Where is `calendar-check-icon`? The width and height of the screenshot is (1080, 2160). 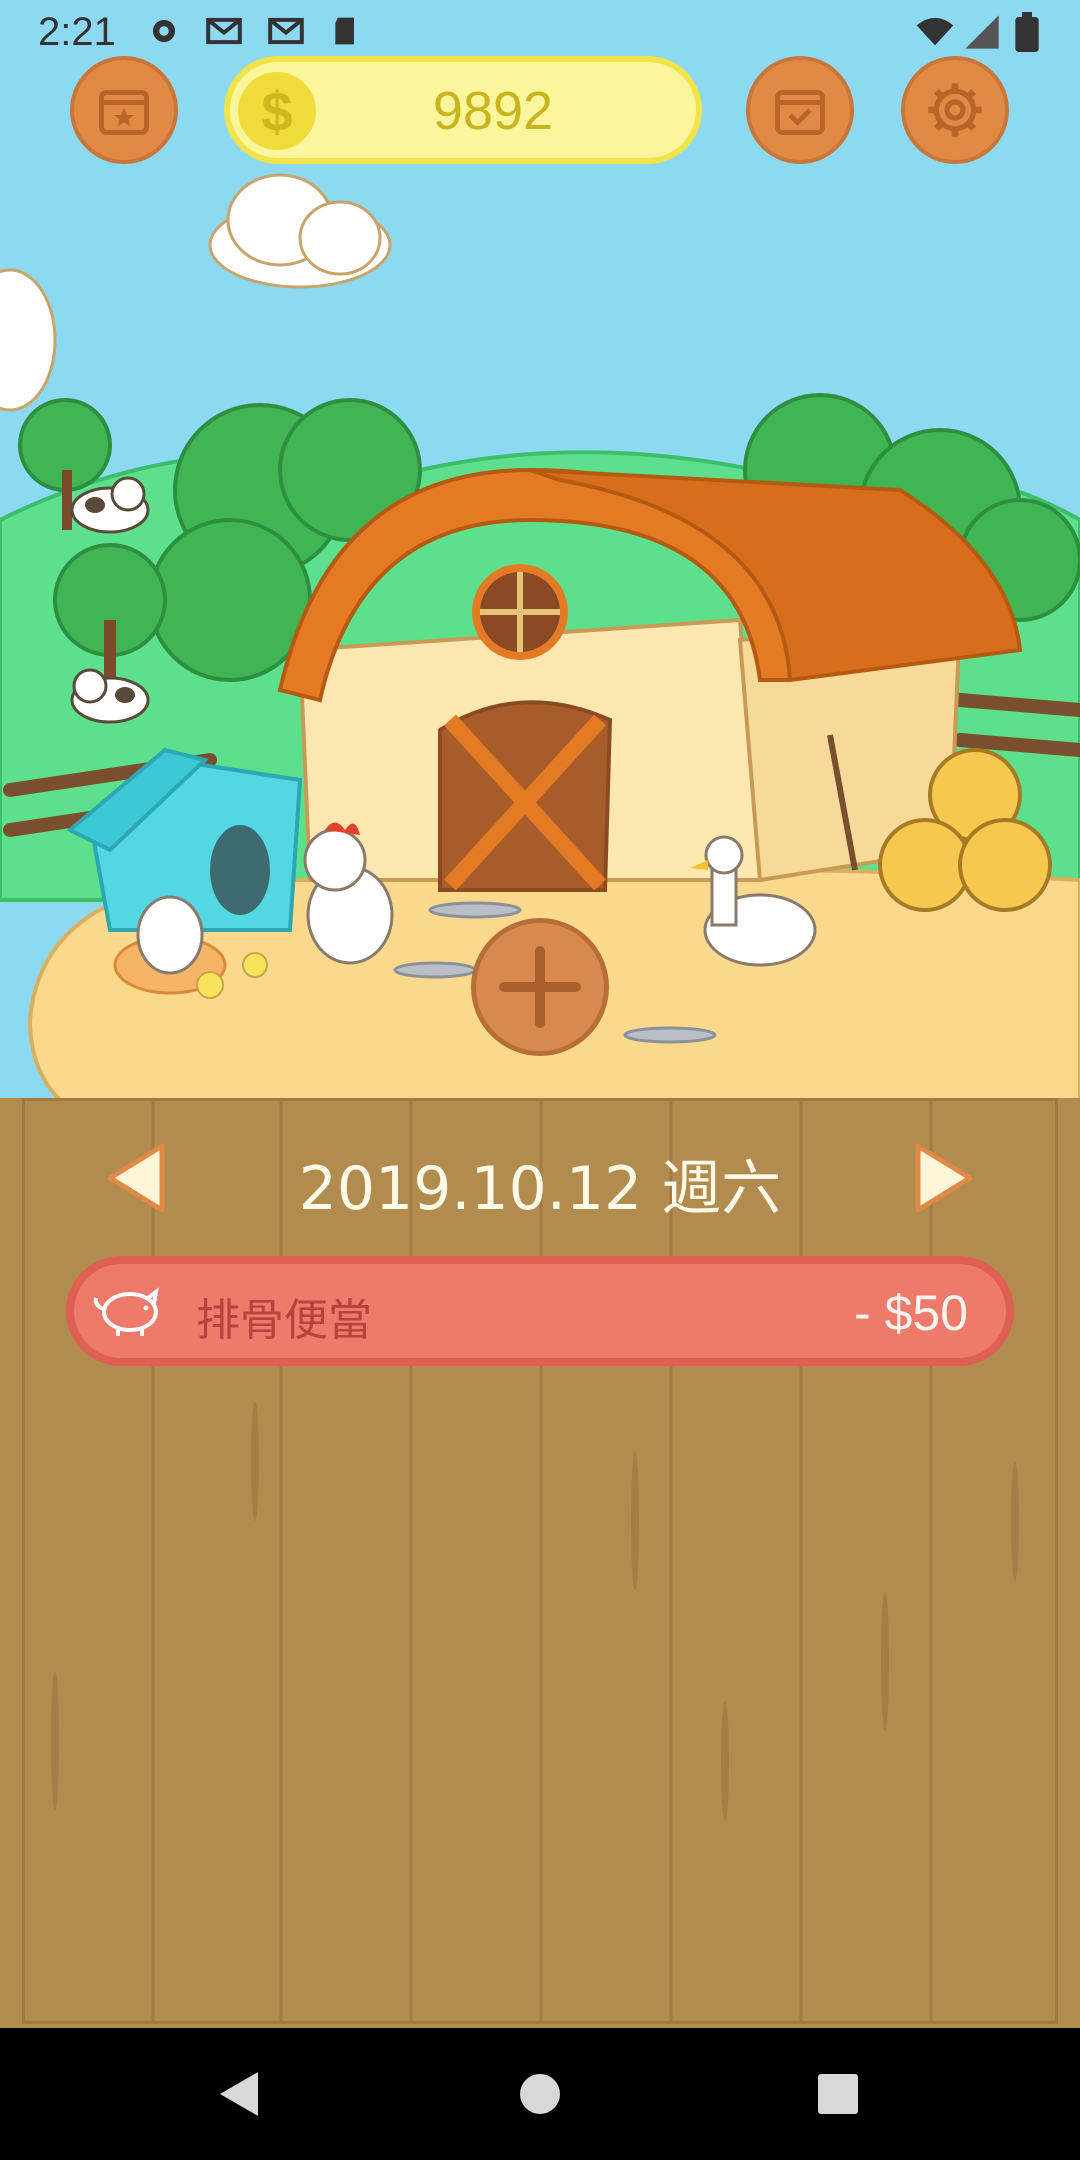 calendar-check-icon is located at coordinates (800, 112).